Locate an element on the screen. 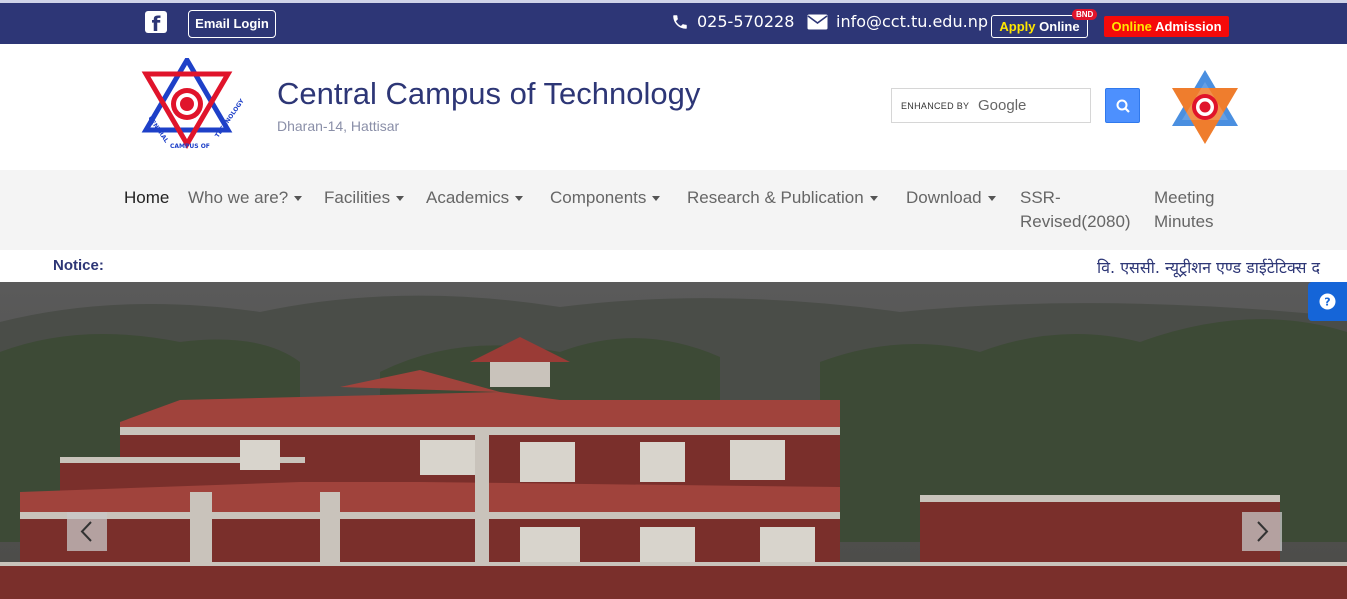 This screenshot has height=599, width=1347. phone-icon is located at coordinates (680, 21).